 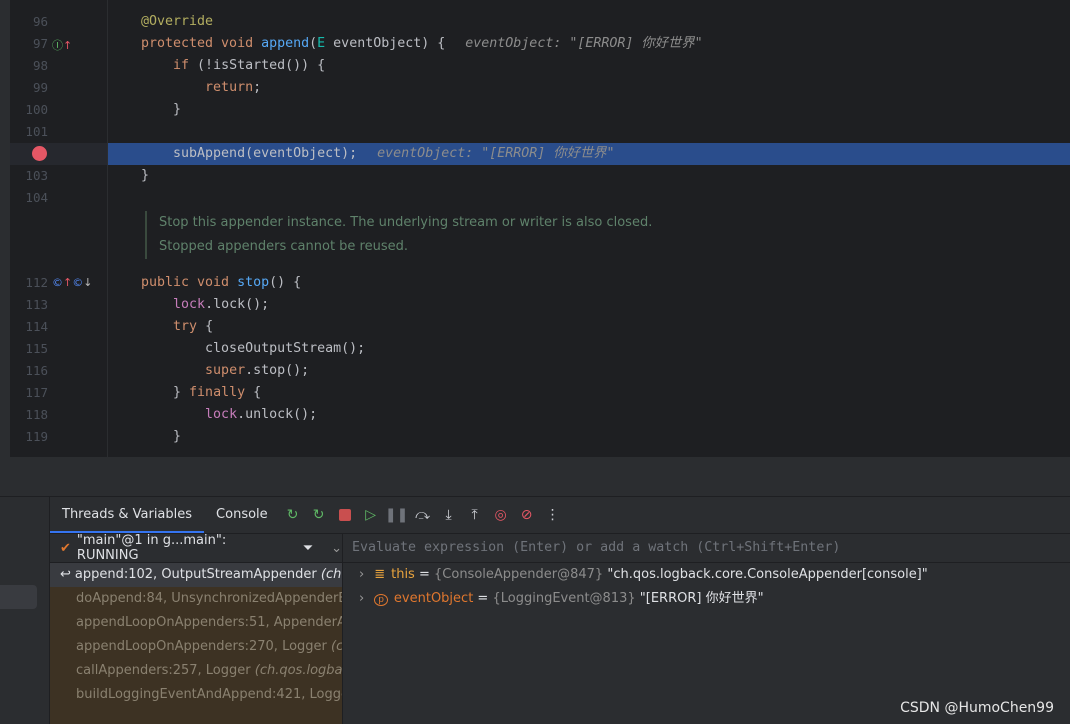 I want to click on code-token: super, so click(x=225, y=370).